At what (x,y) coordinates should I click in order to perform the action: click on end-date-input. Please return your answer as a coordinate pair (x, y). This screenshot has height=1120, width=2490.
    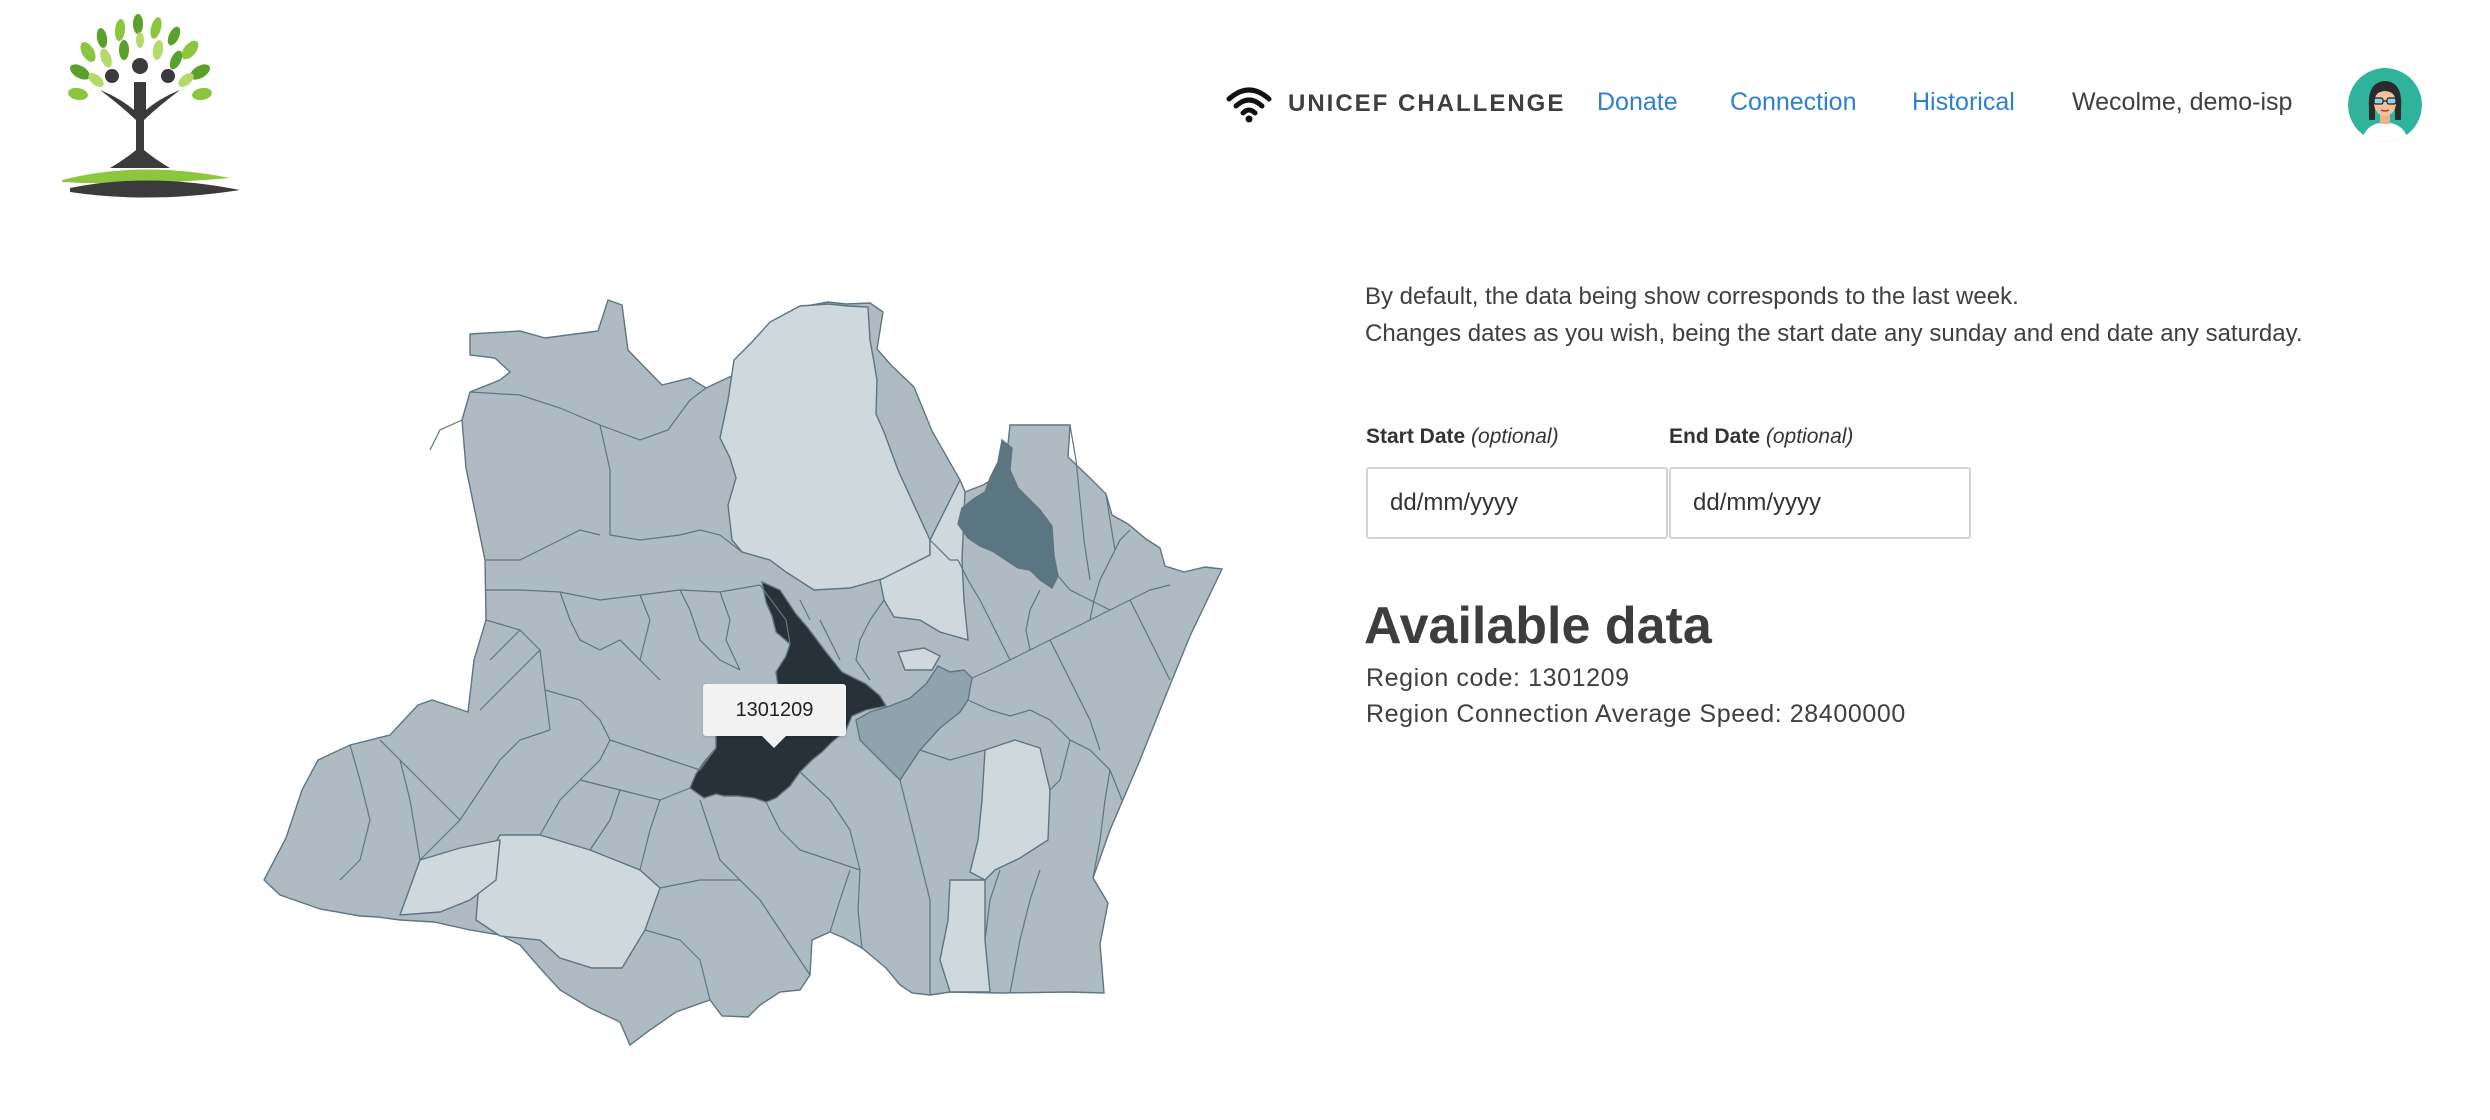
    Looking at the image, I should click on (1820, 503).